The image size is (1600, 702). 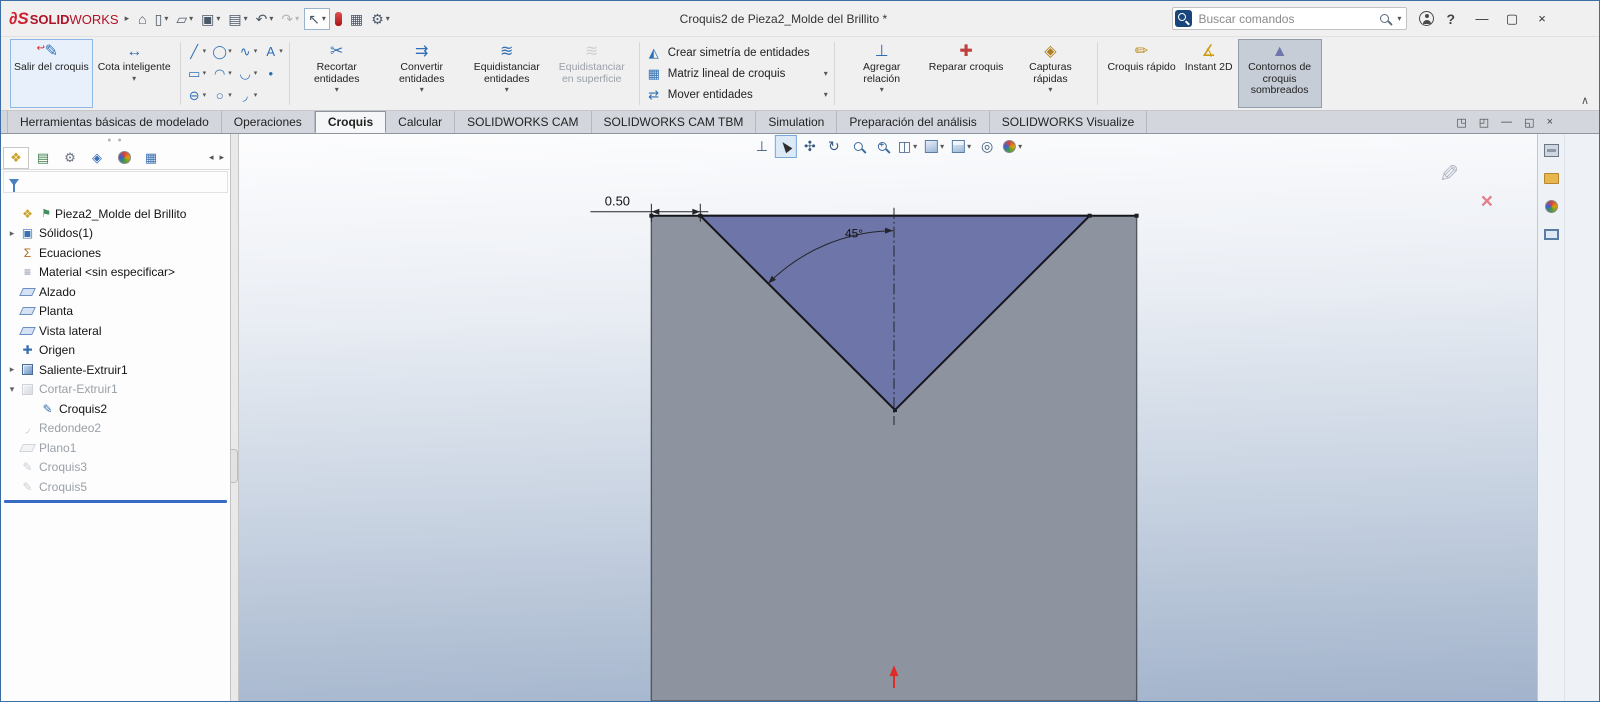 What do you see at coordinates (1551, 178) in the screenshot?
I see `design-library-icon` at bounding box center [1551, 178].